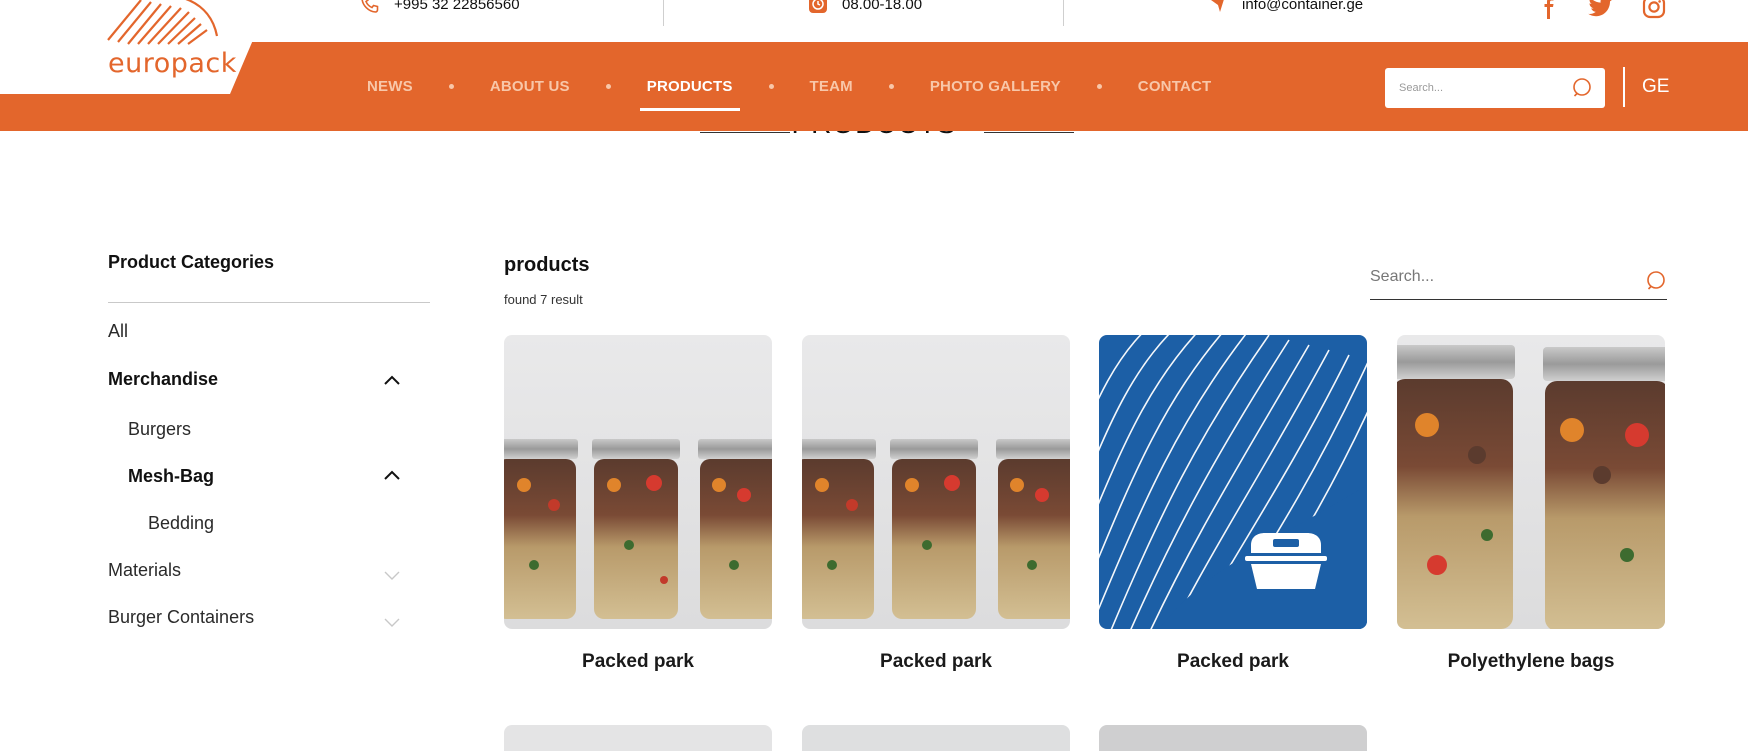 The height and width of the screenshot is (751, 1748). What do you see at coordinates (547, 265) in the screenshot?
I see `products-title: products` at bounding box center [547, 265].